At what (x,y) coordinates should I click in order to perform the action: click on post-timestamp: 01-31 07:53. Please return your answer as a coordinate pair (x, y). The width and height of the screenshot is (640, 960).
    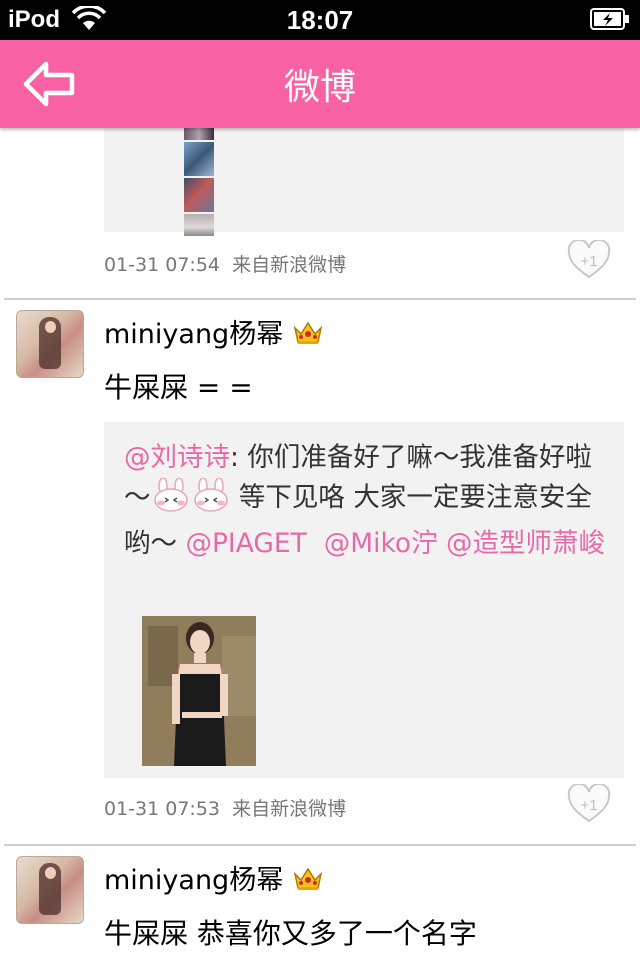
    Looking at the image, I should click on (162, 809).